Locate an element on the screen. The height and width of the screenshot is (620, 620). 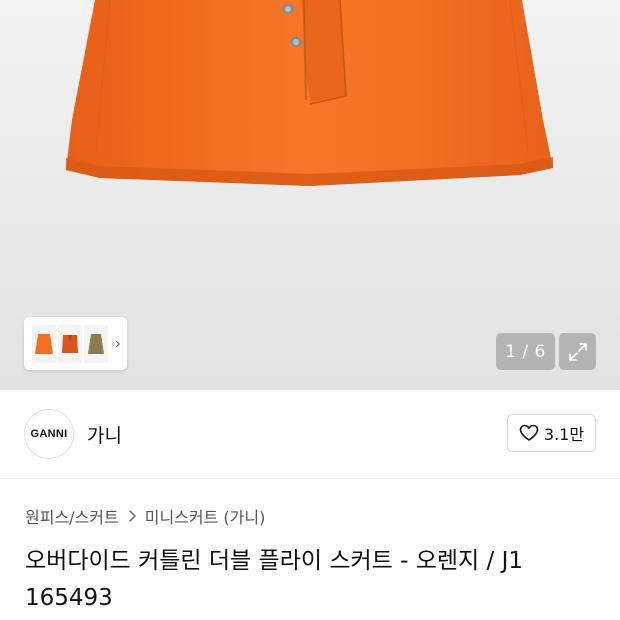
like-button: 3.1만 is located at coordinates (551, 433).